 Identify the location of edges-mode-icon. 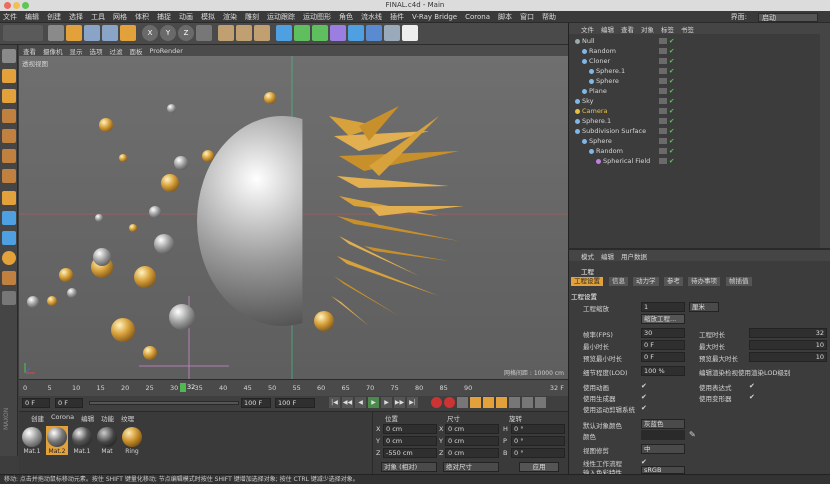
(9, 156).